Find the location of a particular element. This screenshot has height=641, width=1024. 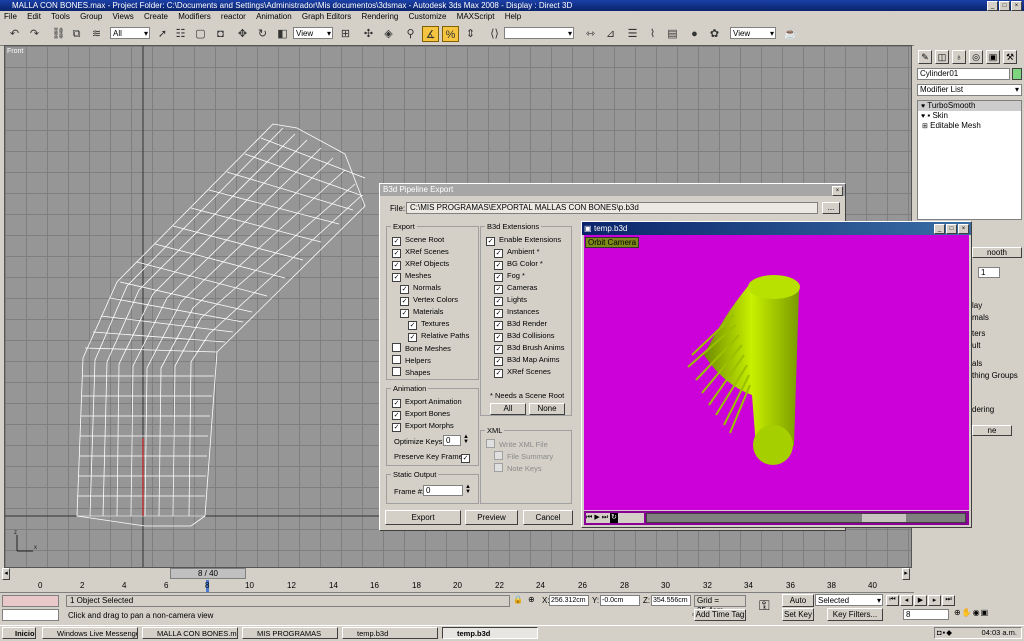

menu-maxscript: MAXScript is located at coordinates (476, 16).